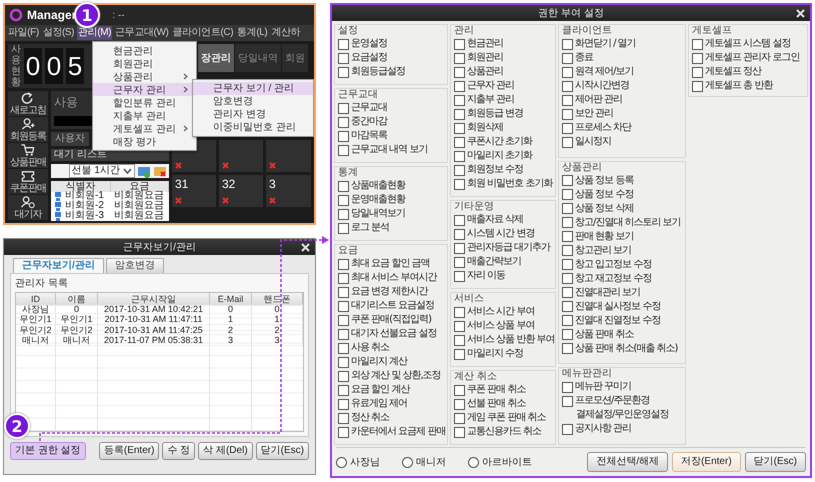  Describe the element at coordinates (94, 33) in the screenshot. I see `menu-item: 관리(M)` at that location.